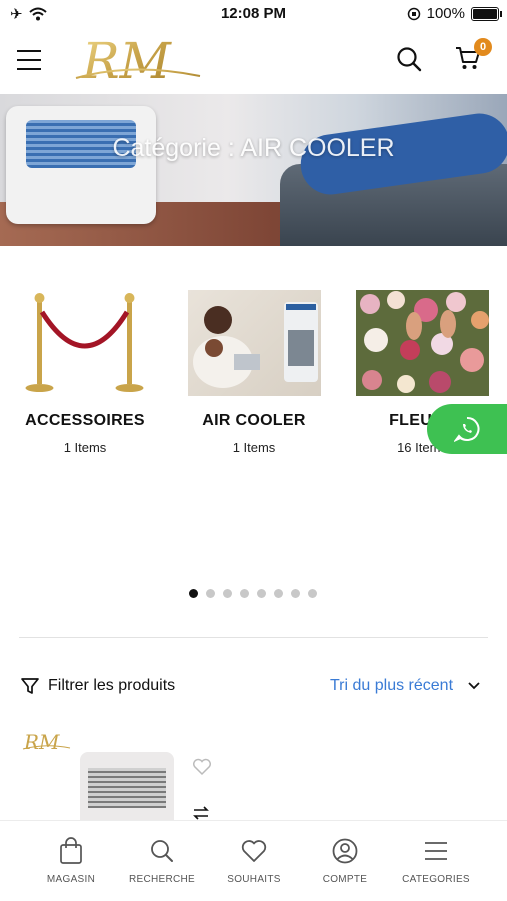 The image size is (507, 901). Describe the element at coordinates (253, 148) in the screenshot. I see `hero-title: Catégorie : AIR COOLER` at that location.